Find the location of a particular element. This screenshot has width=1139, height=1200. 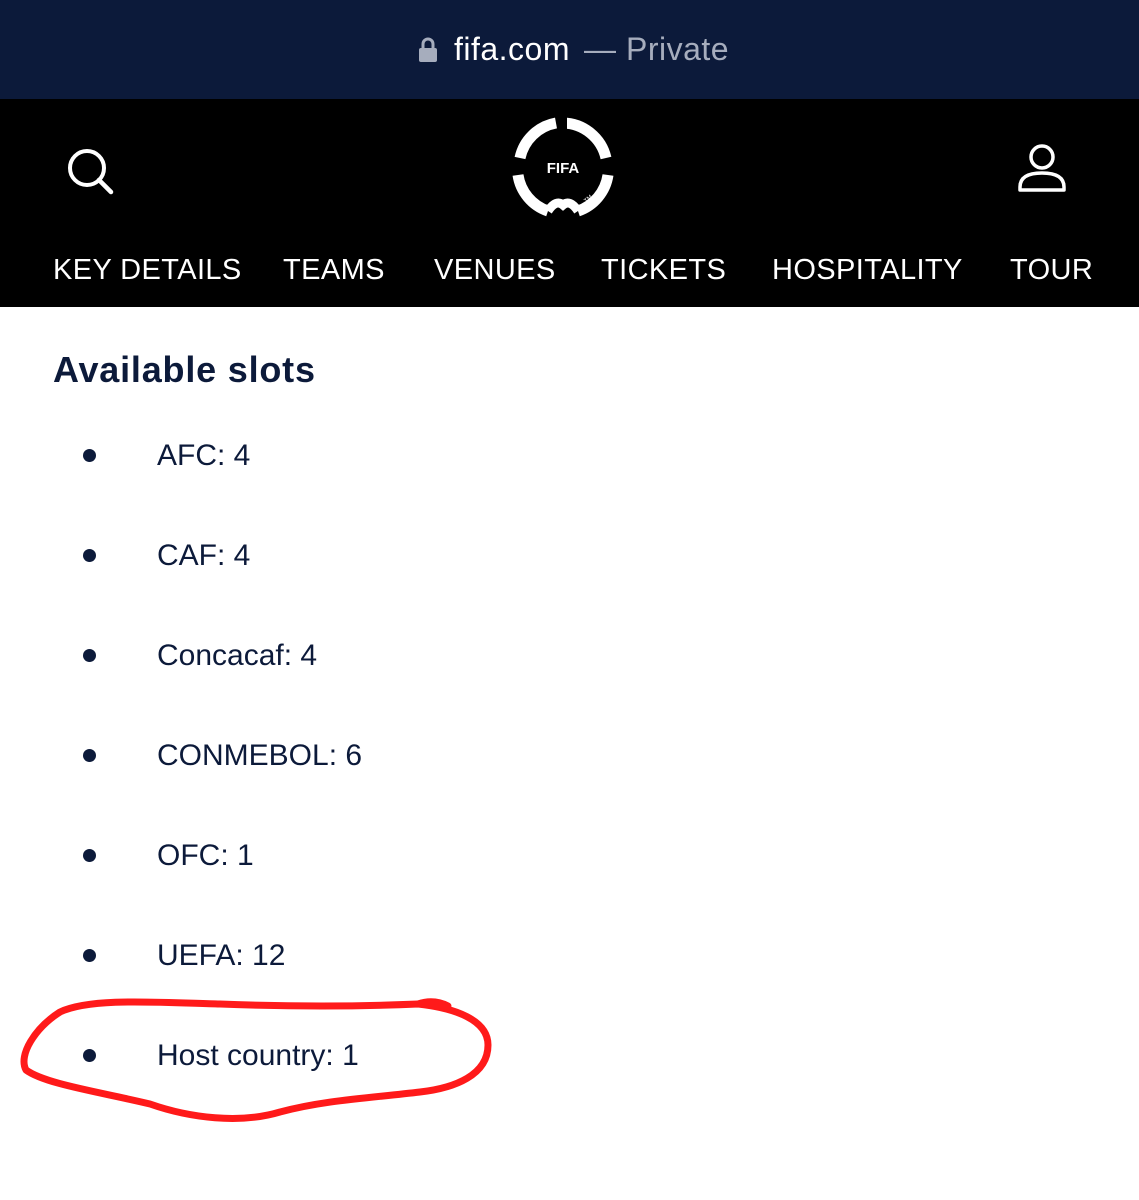

nav-tournament: TOUR is located at coordinates (1051, 270).